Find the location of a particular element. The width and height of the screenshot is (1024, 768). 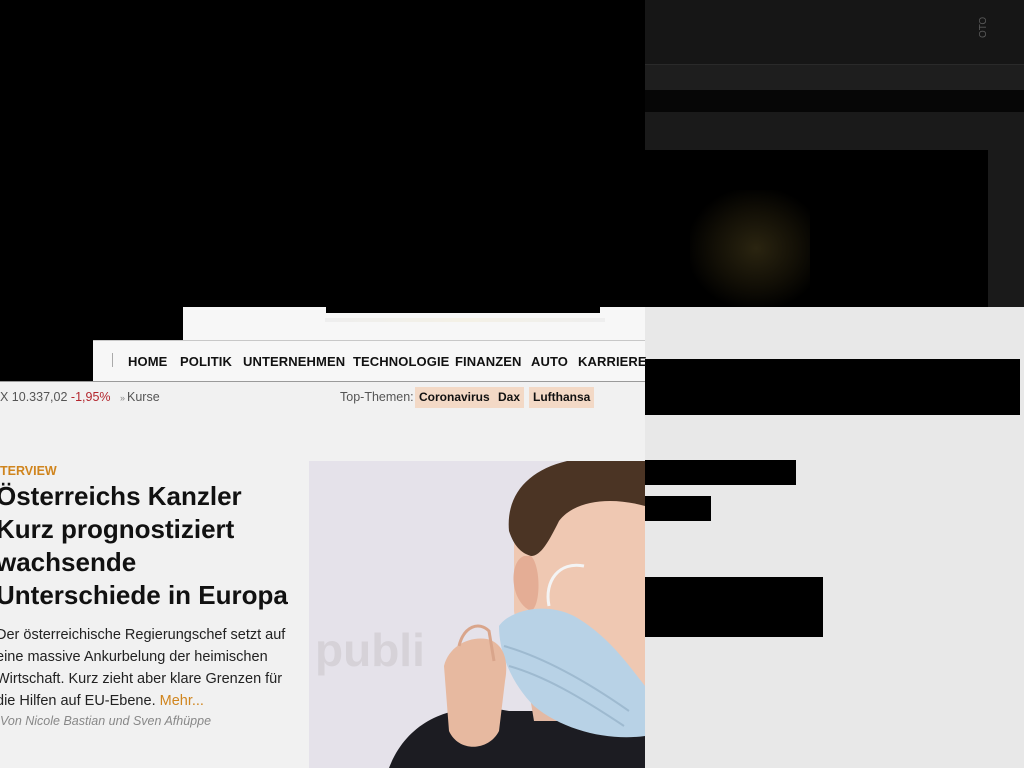

topic-tag-dax: Dax is located at coordinates (509, 397).